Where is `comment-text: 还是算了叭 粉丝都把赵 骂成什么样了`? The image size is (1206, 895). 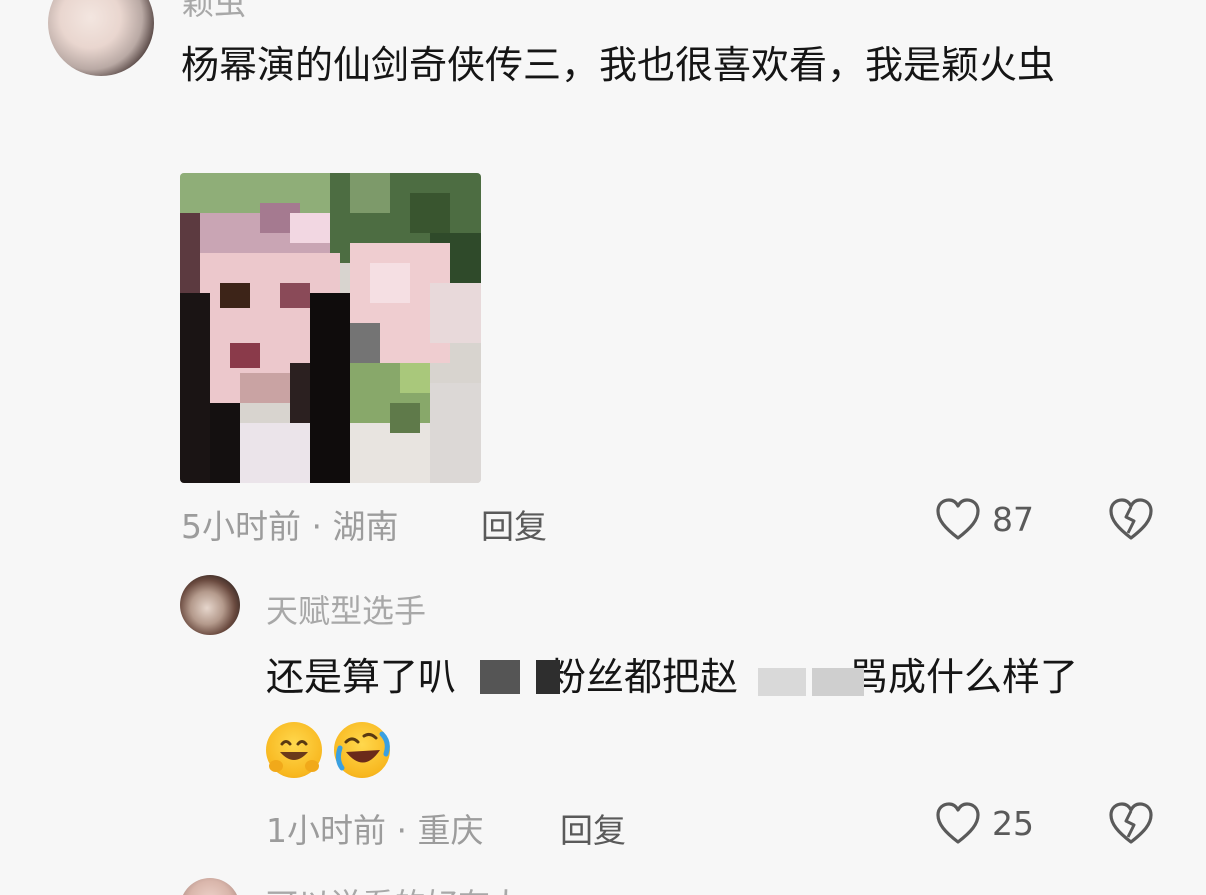 comment-text: 还是算了叭 粉丝都把赵 骂成什么样了 is located at coordinates (716, 677).